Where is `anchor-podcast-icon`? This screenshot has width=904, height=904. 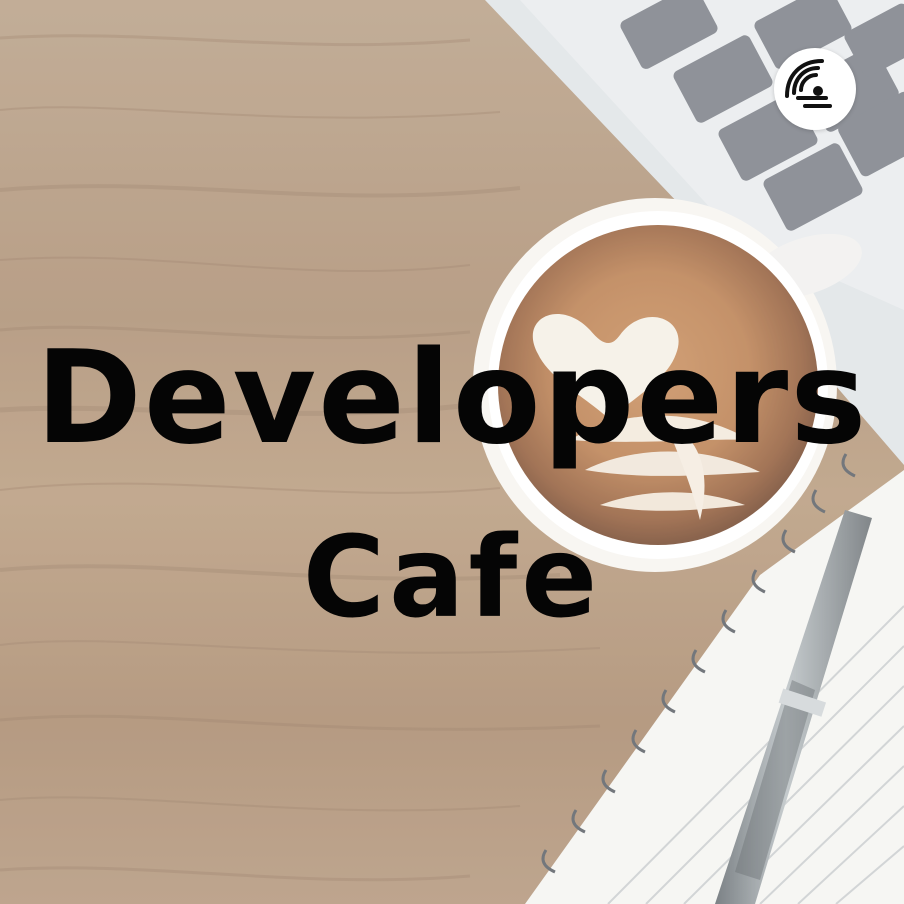 anchor-podcast-icon is located at coordinates (808, 83).